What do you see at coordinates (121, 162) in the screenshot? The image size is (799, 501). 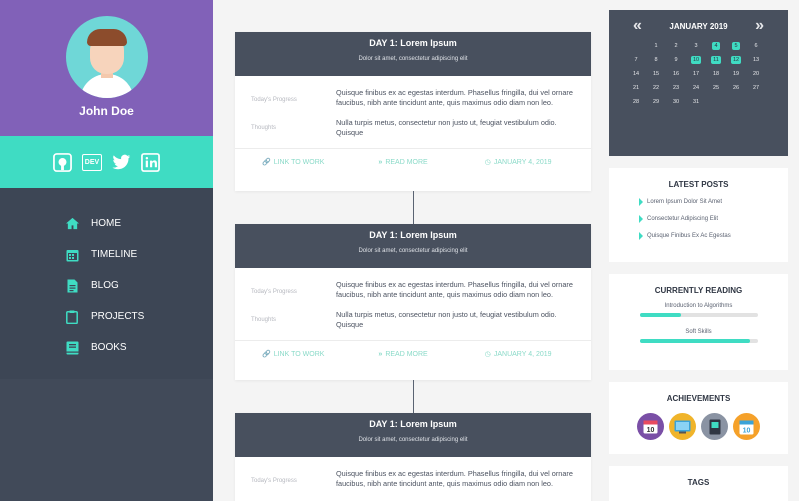 I see `twitter-icon` at bounding box center [121, 162].